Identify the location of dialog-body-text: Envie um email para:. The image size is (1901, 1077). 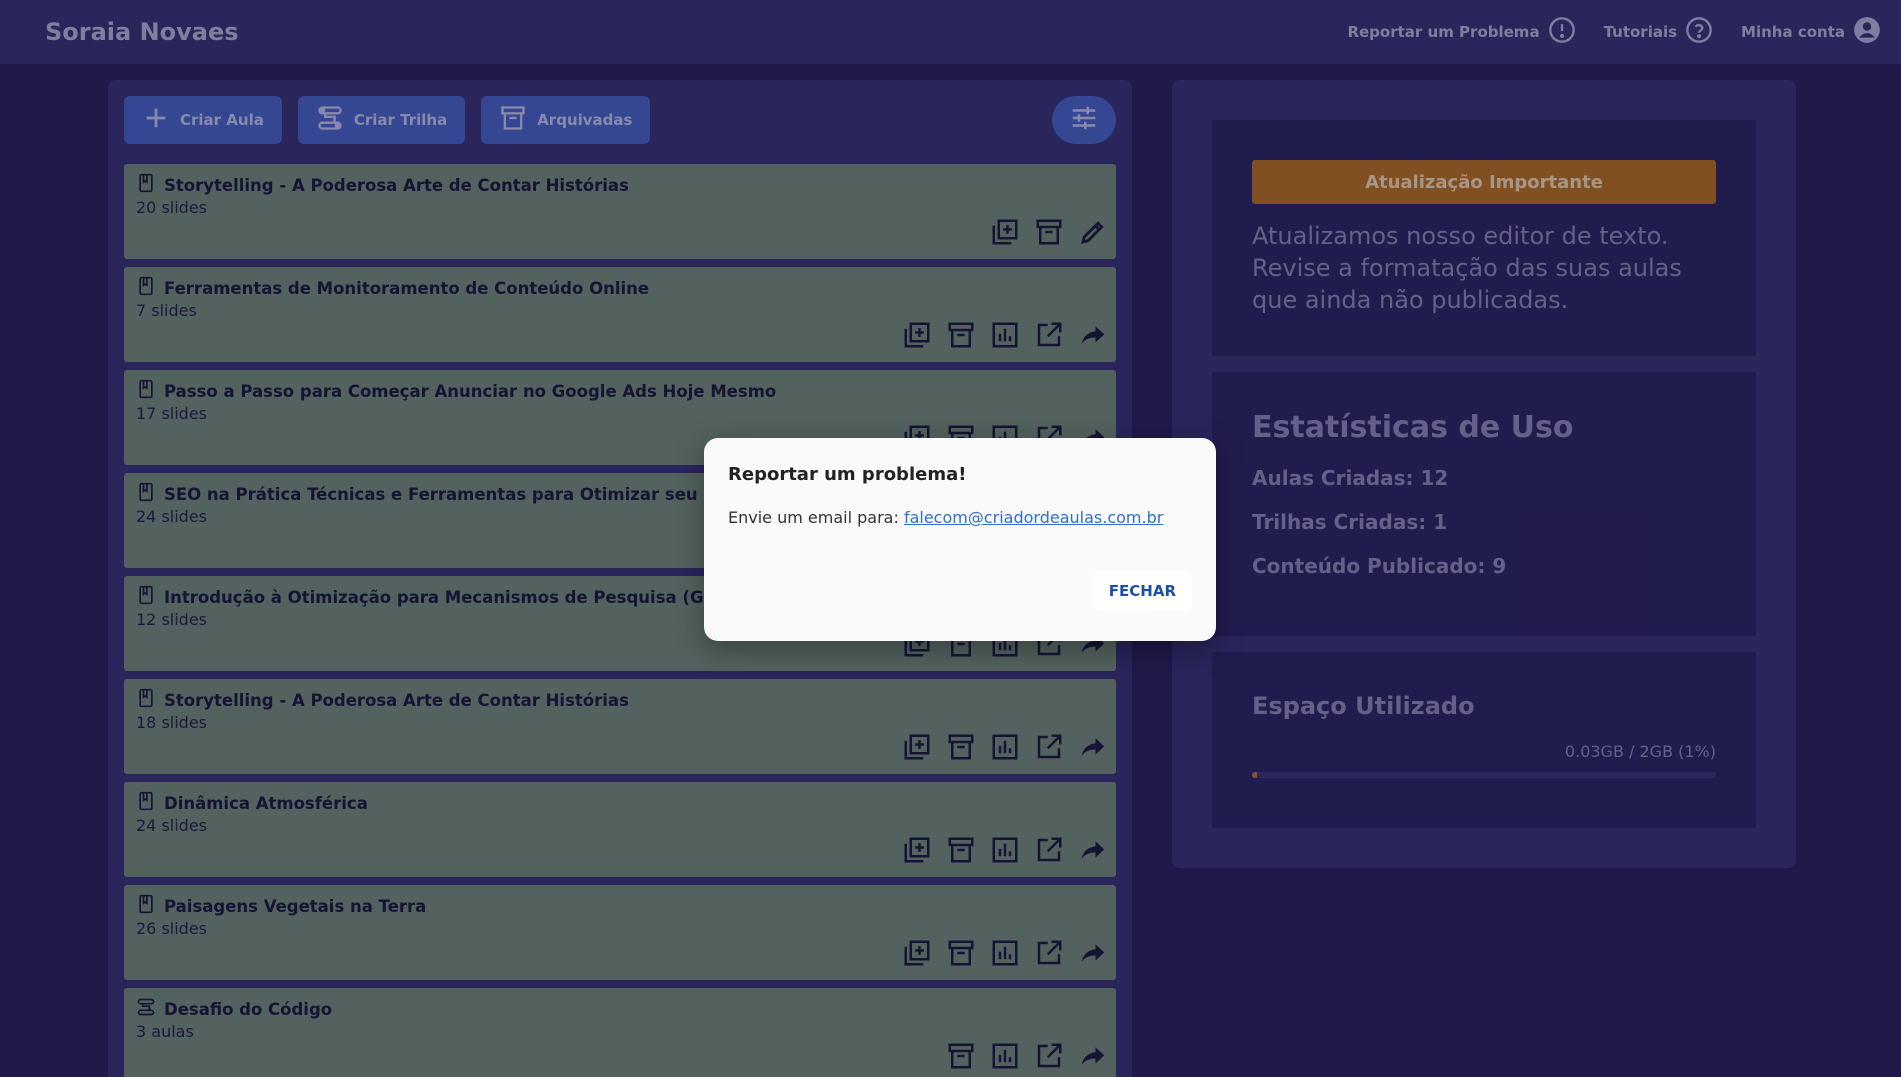
(816, 517).